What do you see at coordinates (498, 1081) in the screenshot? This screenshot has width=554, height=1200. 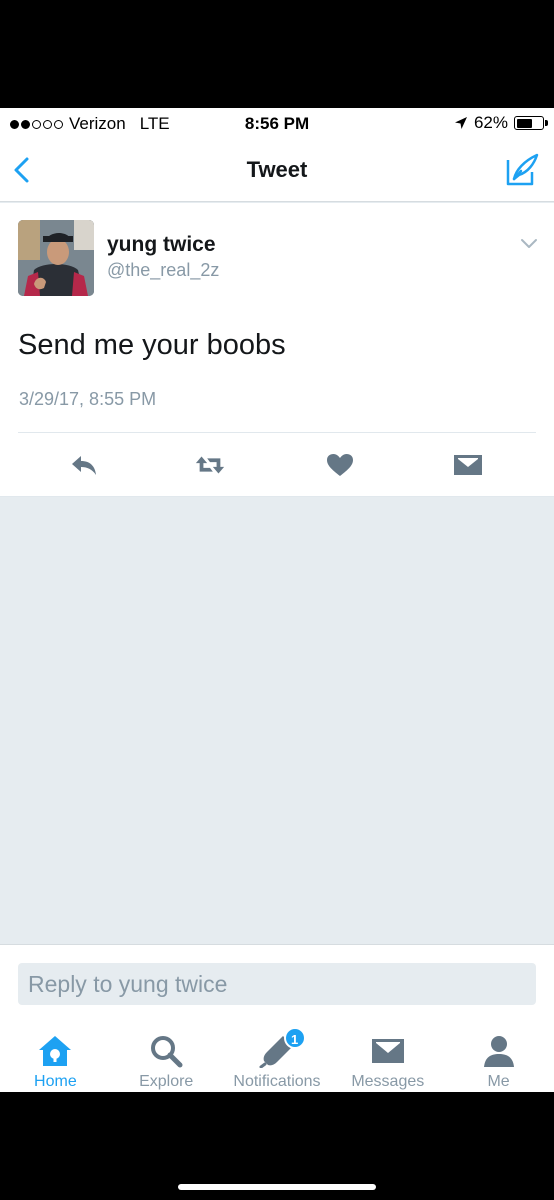 I see `tab-label: Me` at bounding box center [498, 1081].